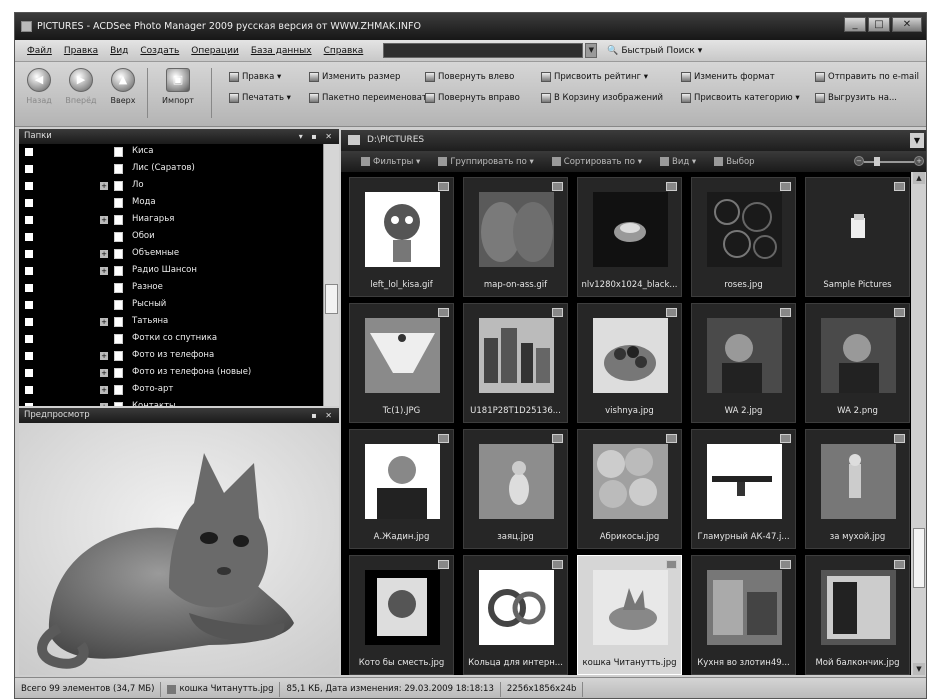 The height and width of the screenshot is (699, 927). I want to click on folder-item: + Ло, so click(179, 186).